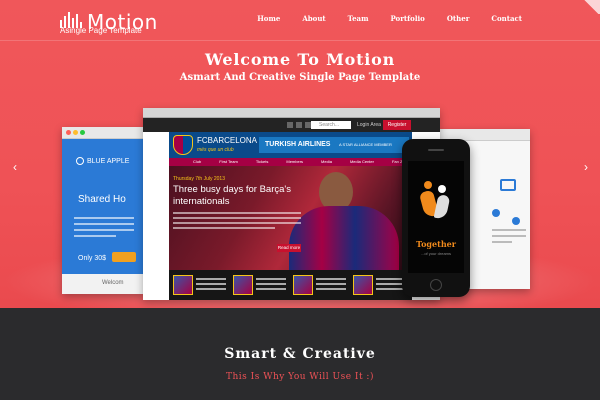 The height and width of the screenshot is (400, 600). I want to click on sponsor-banner: TURKISH AIRLINES A STAR ALLIANCE MEMBER, so click(334, 145).